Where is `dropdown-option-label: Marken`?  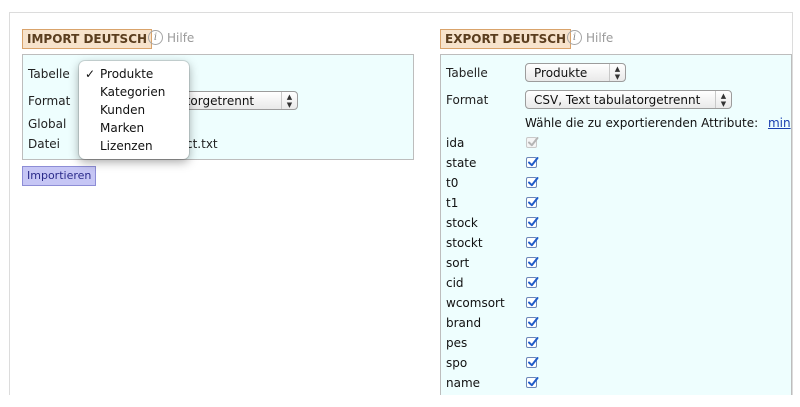
dropdown-option-label: Marken is located at coordinates (122, 128).